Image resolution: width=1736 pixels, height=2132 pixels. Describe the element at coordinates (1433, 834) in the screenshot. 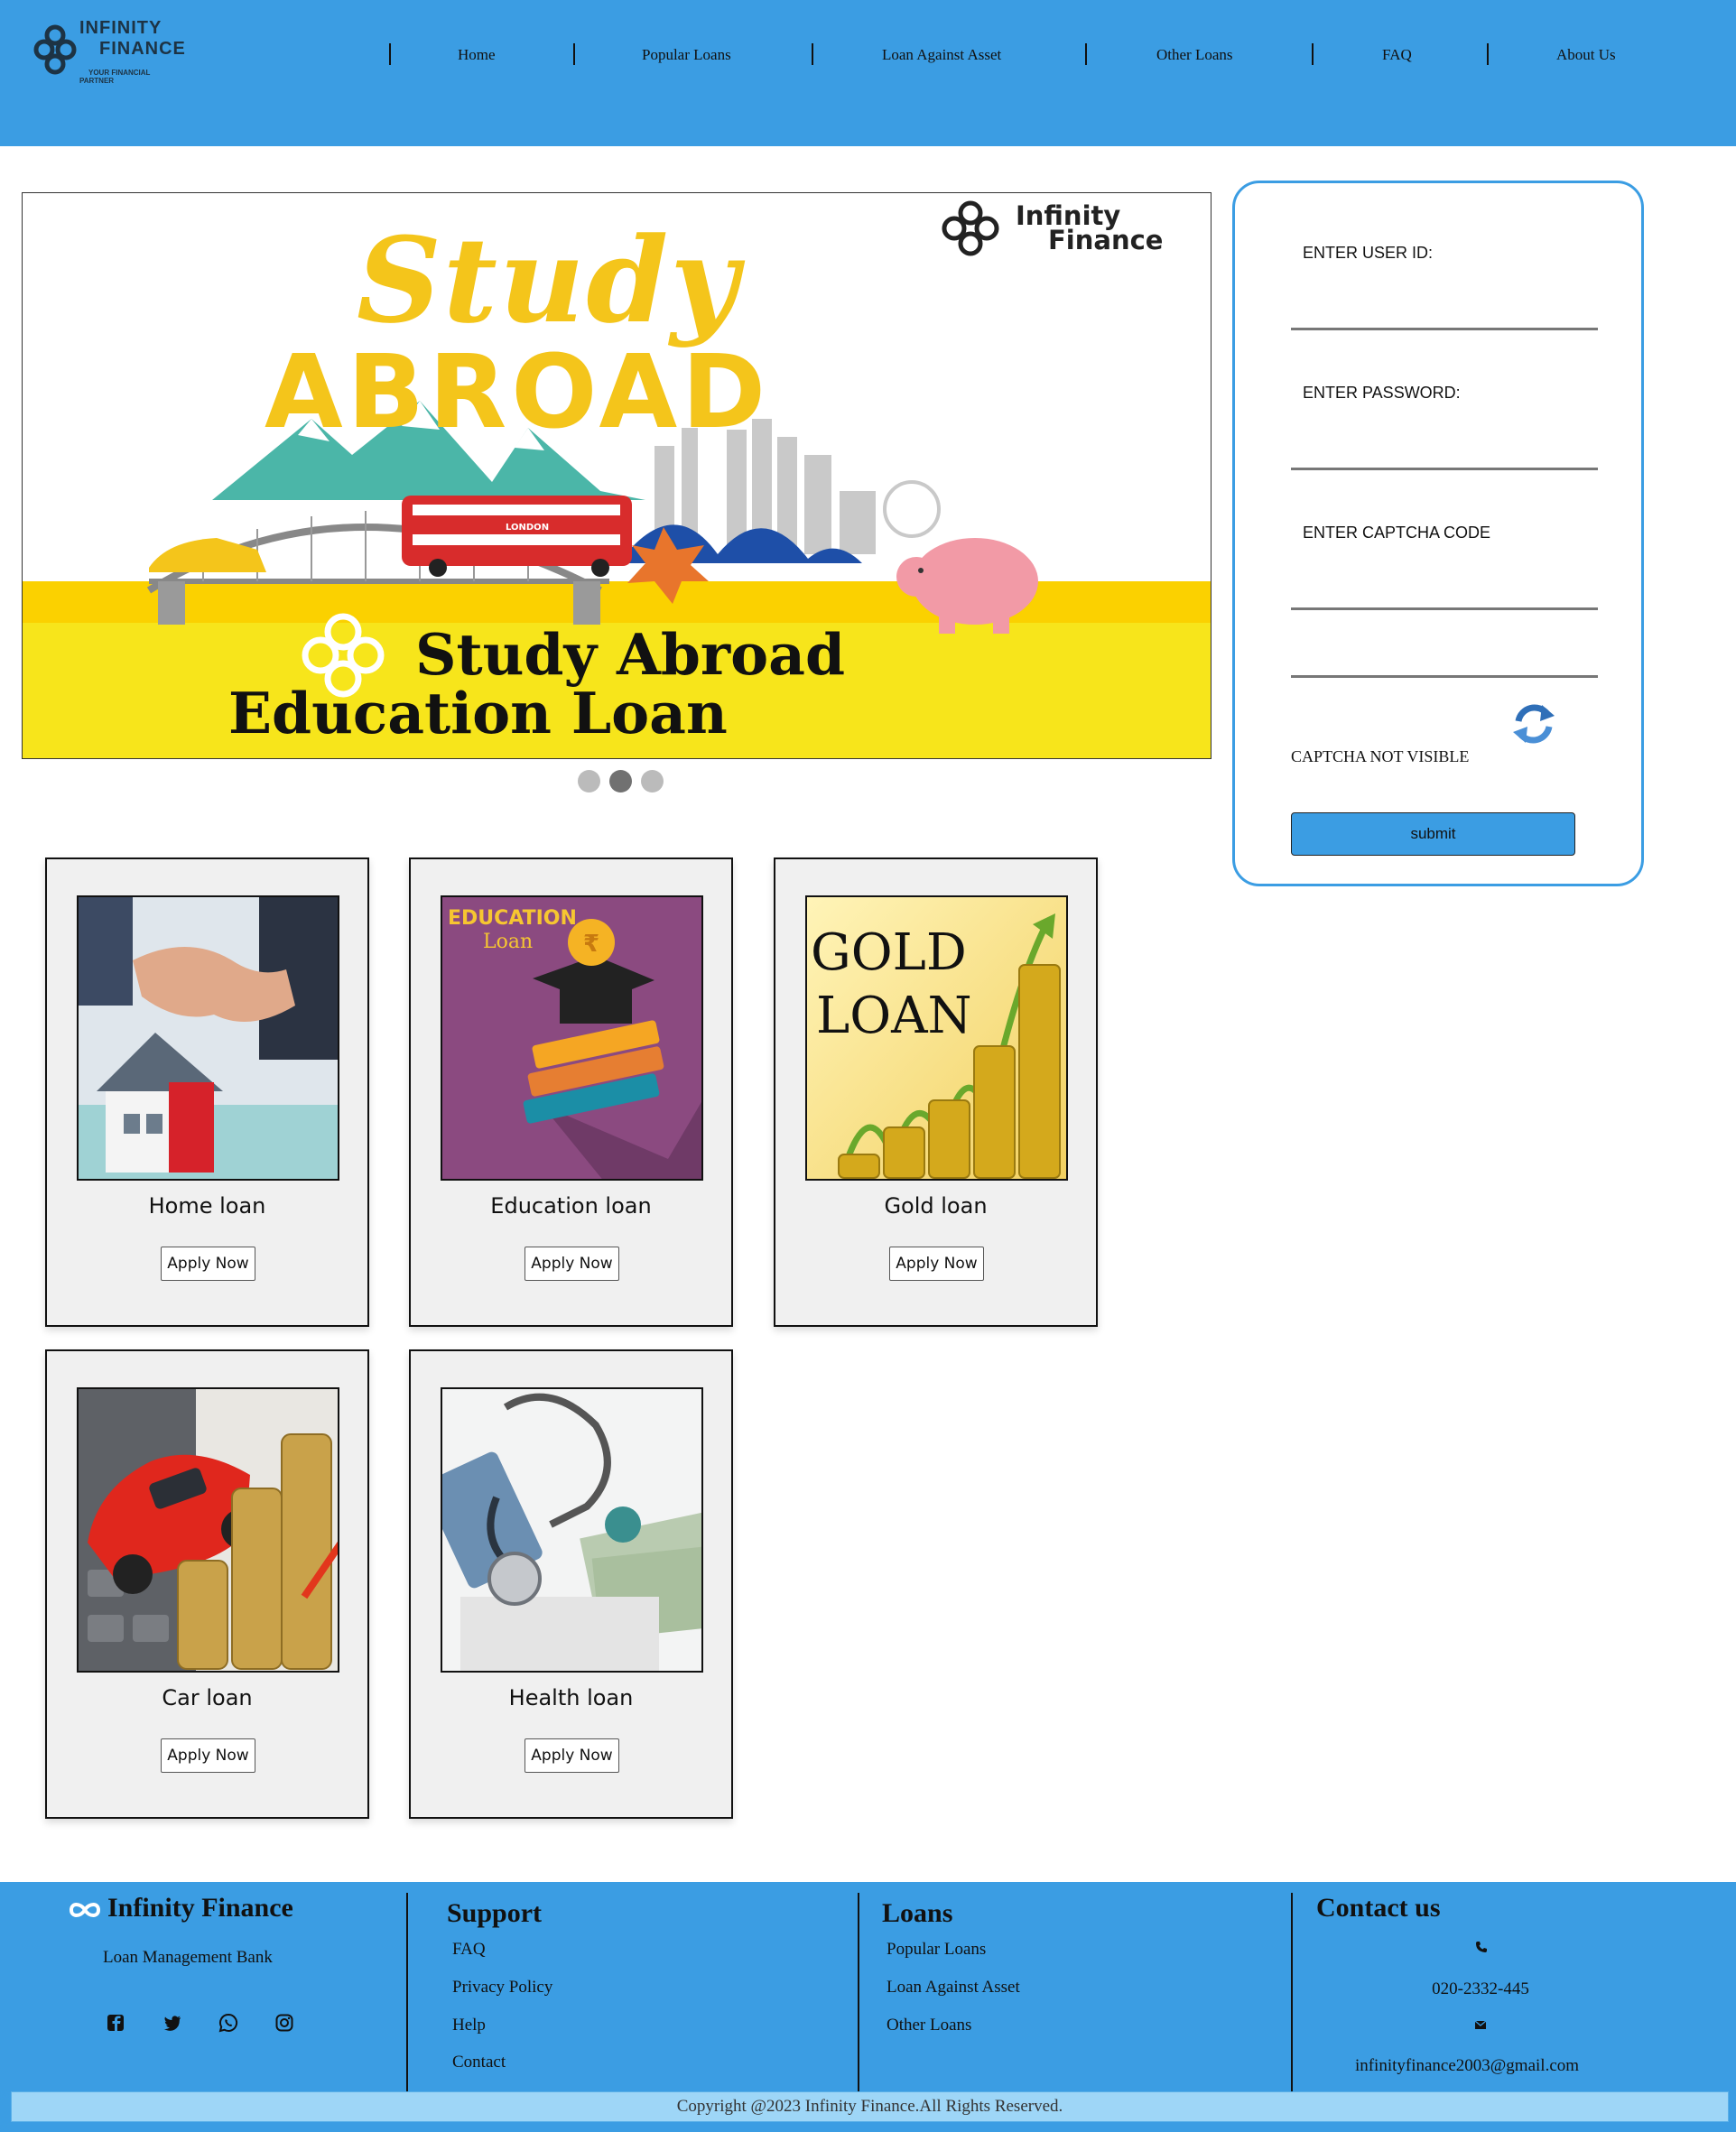

I see `submit-button: submit` at that location.